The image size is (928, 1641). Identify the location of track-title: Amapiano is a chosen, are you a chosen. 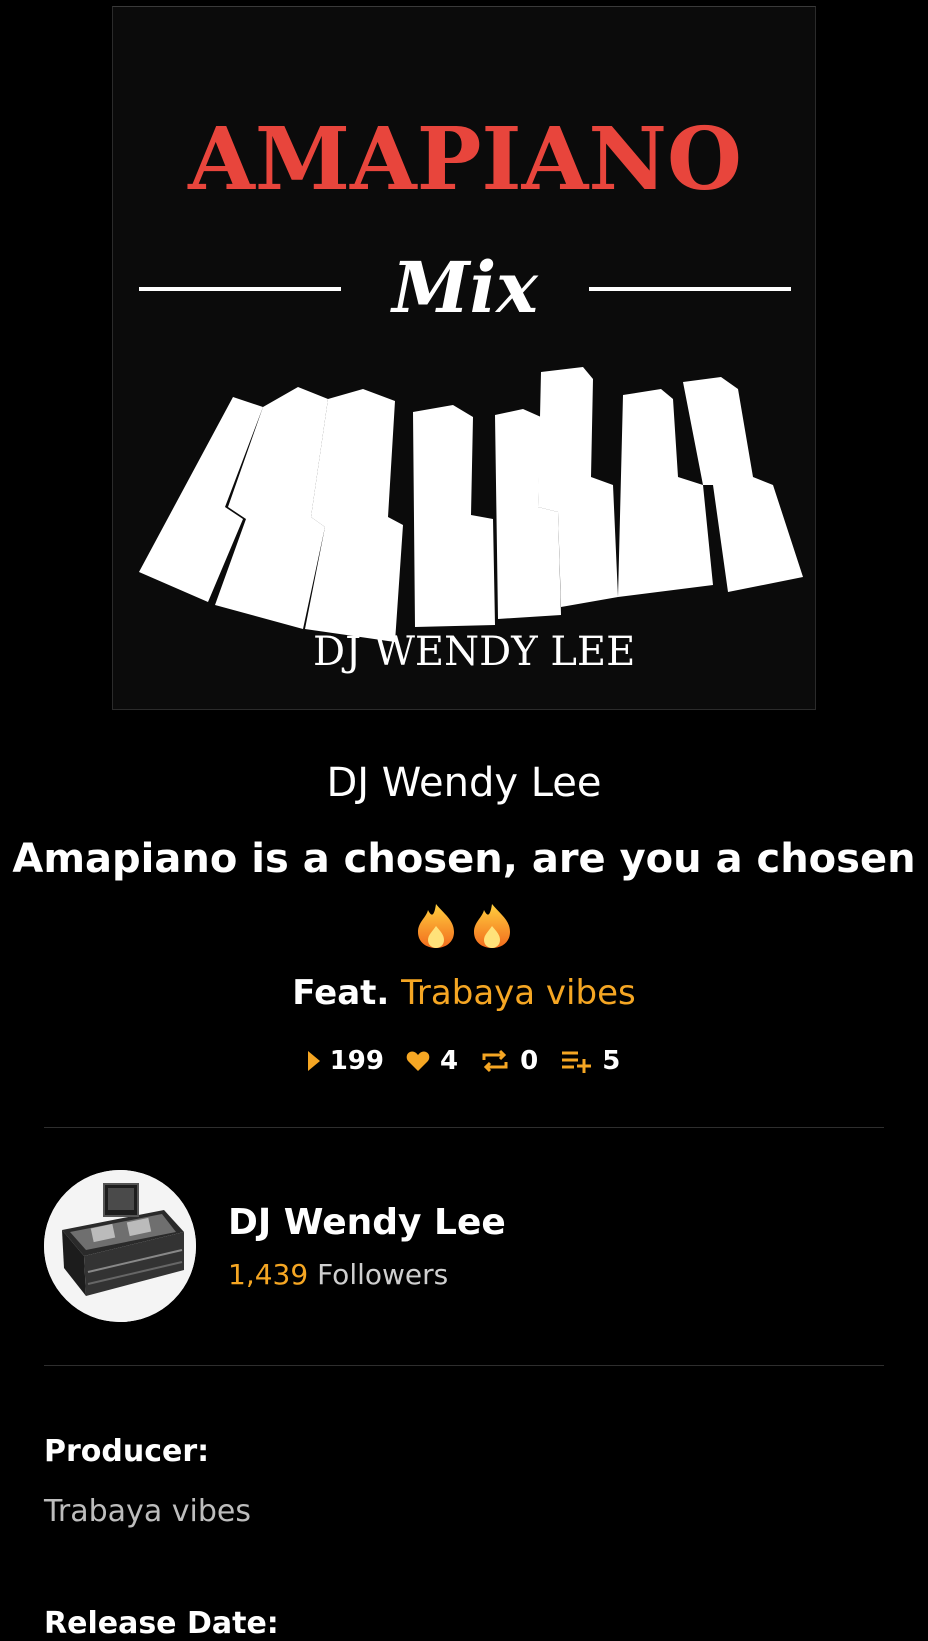
(464, 859).